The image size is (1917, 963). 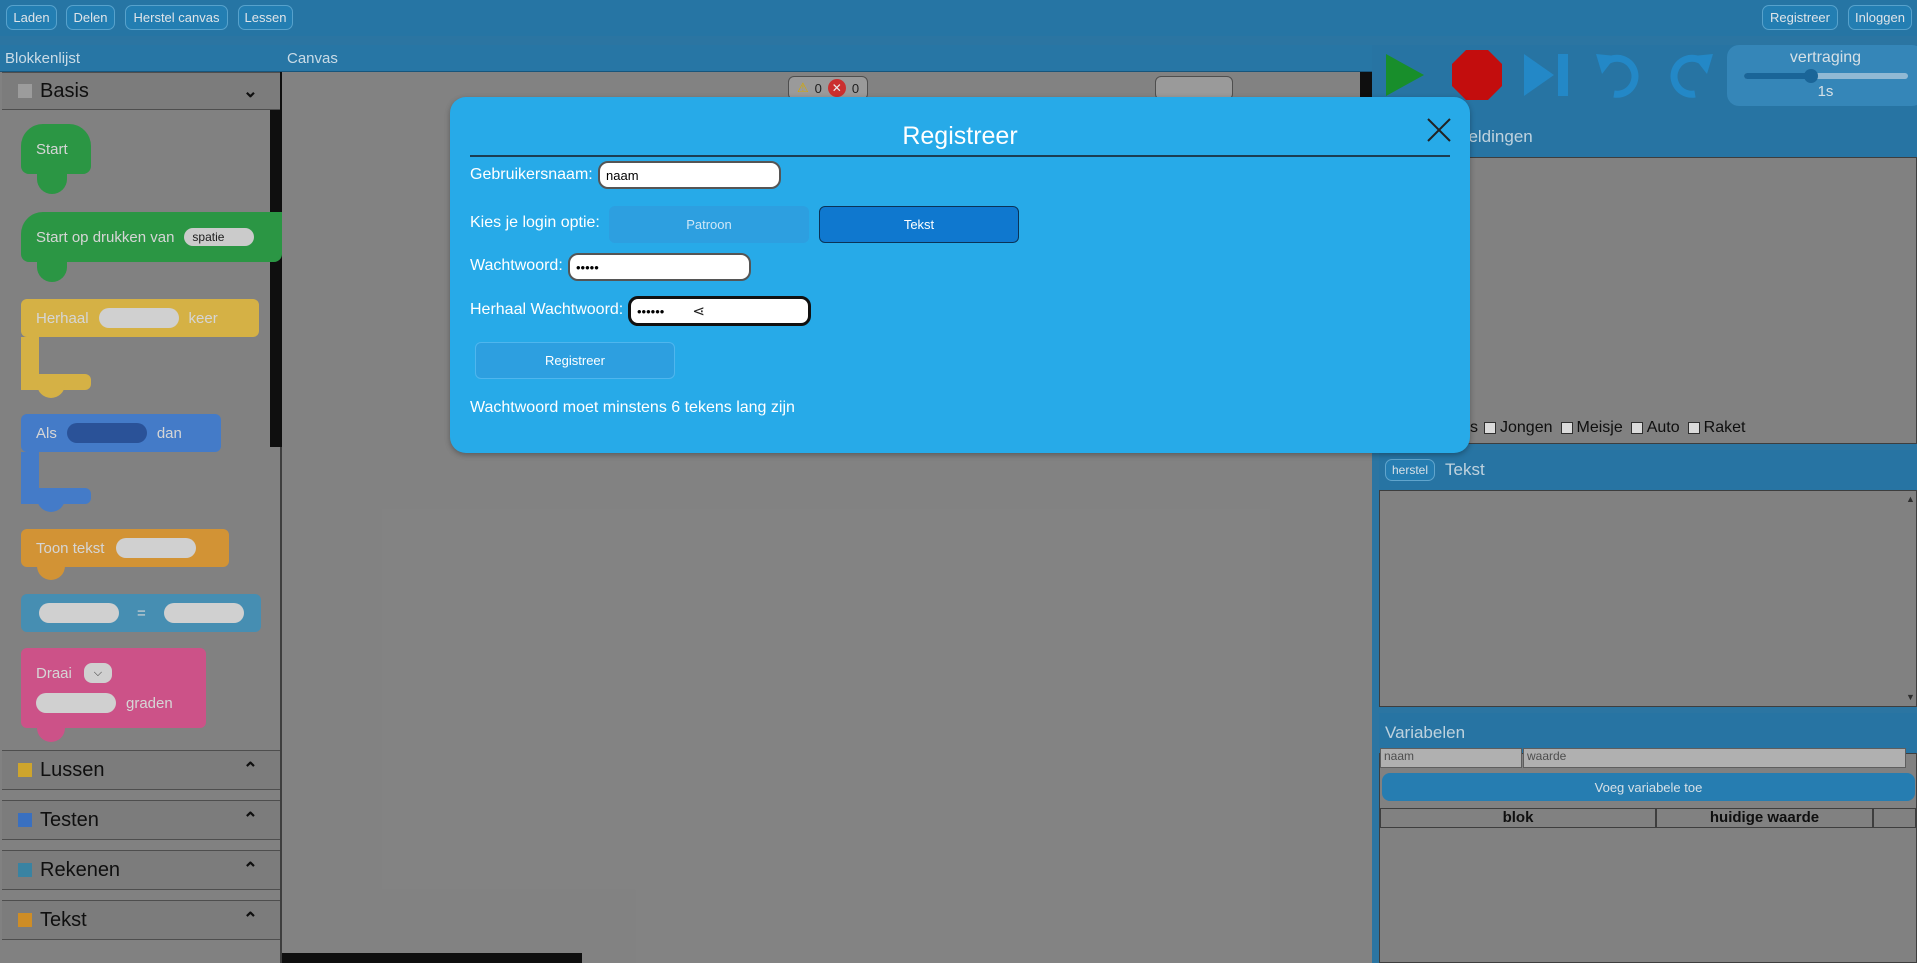 I want to click on username-input: naam, so click(x=689, y=175).